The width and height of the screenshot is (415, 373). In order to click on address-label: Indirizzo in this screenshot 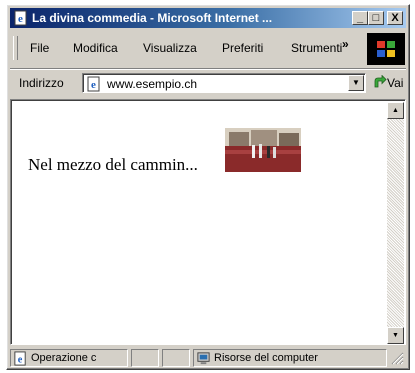, I will do `click(41, 83)`.